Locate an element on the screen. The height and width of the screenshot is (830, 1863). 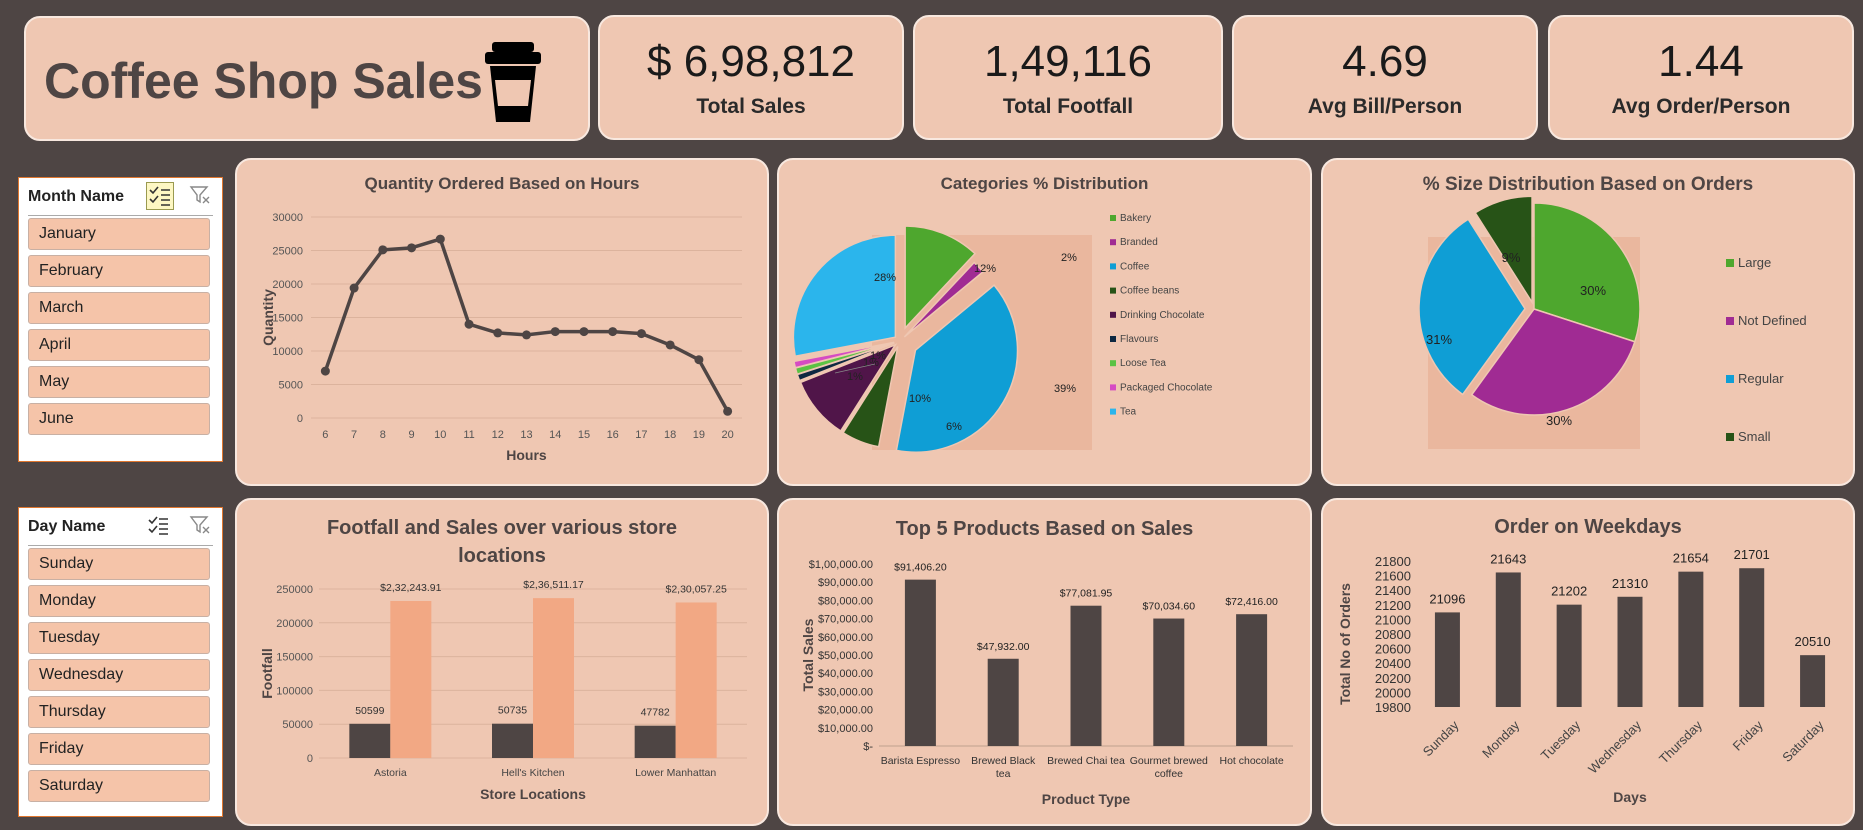
x-tick-label: Saturday is located at coordinates (1803, 741).